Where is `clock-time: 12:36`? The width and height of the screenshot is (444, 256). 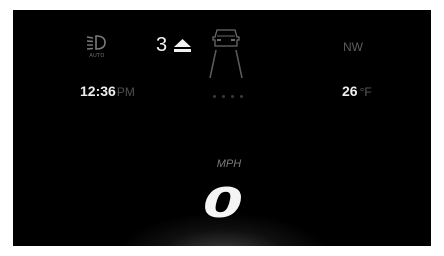
clock-time: 12:36 is located at coordinates (98, 91).